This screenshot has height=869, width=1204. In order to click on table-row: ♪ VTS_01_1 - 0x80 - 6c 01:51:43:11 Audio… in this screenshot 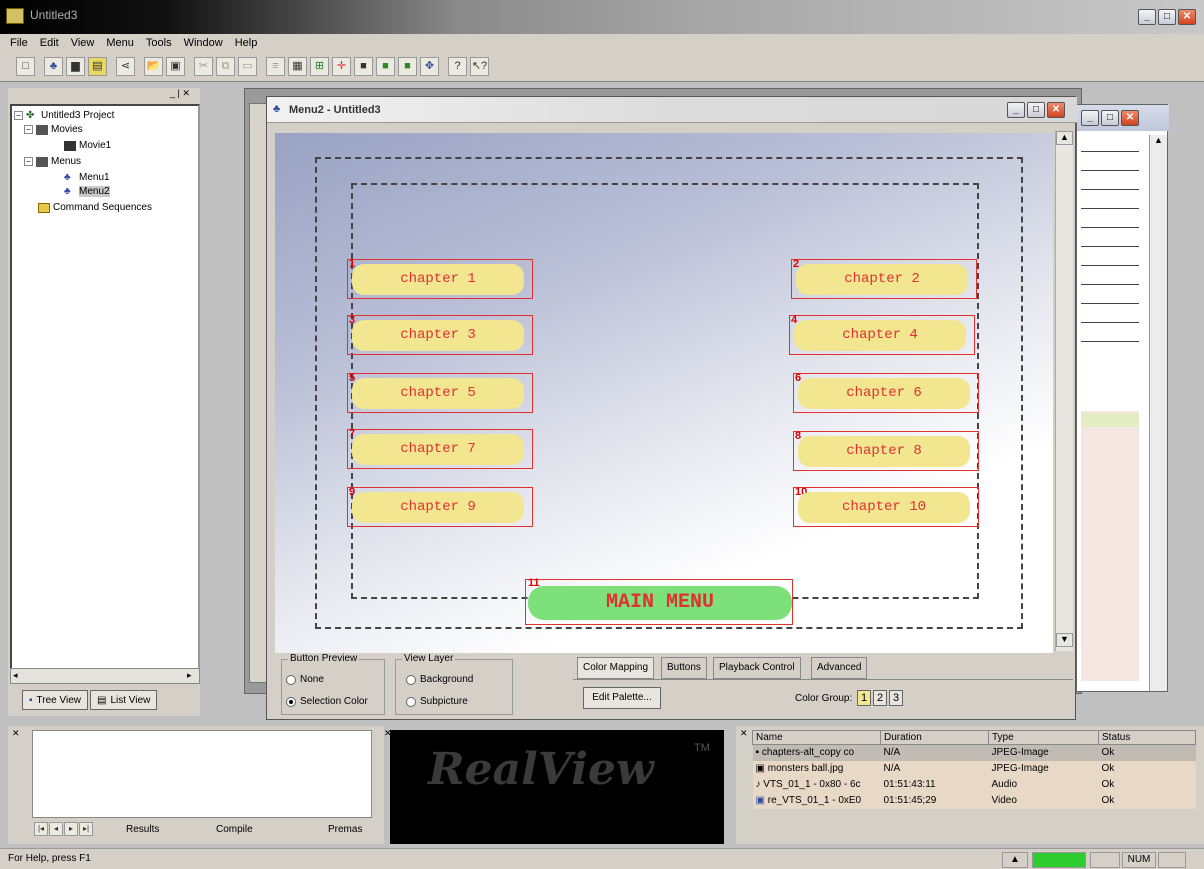, I will do `click(974, 784)`.